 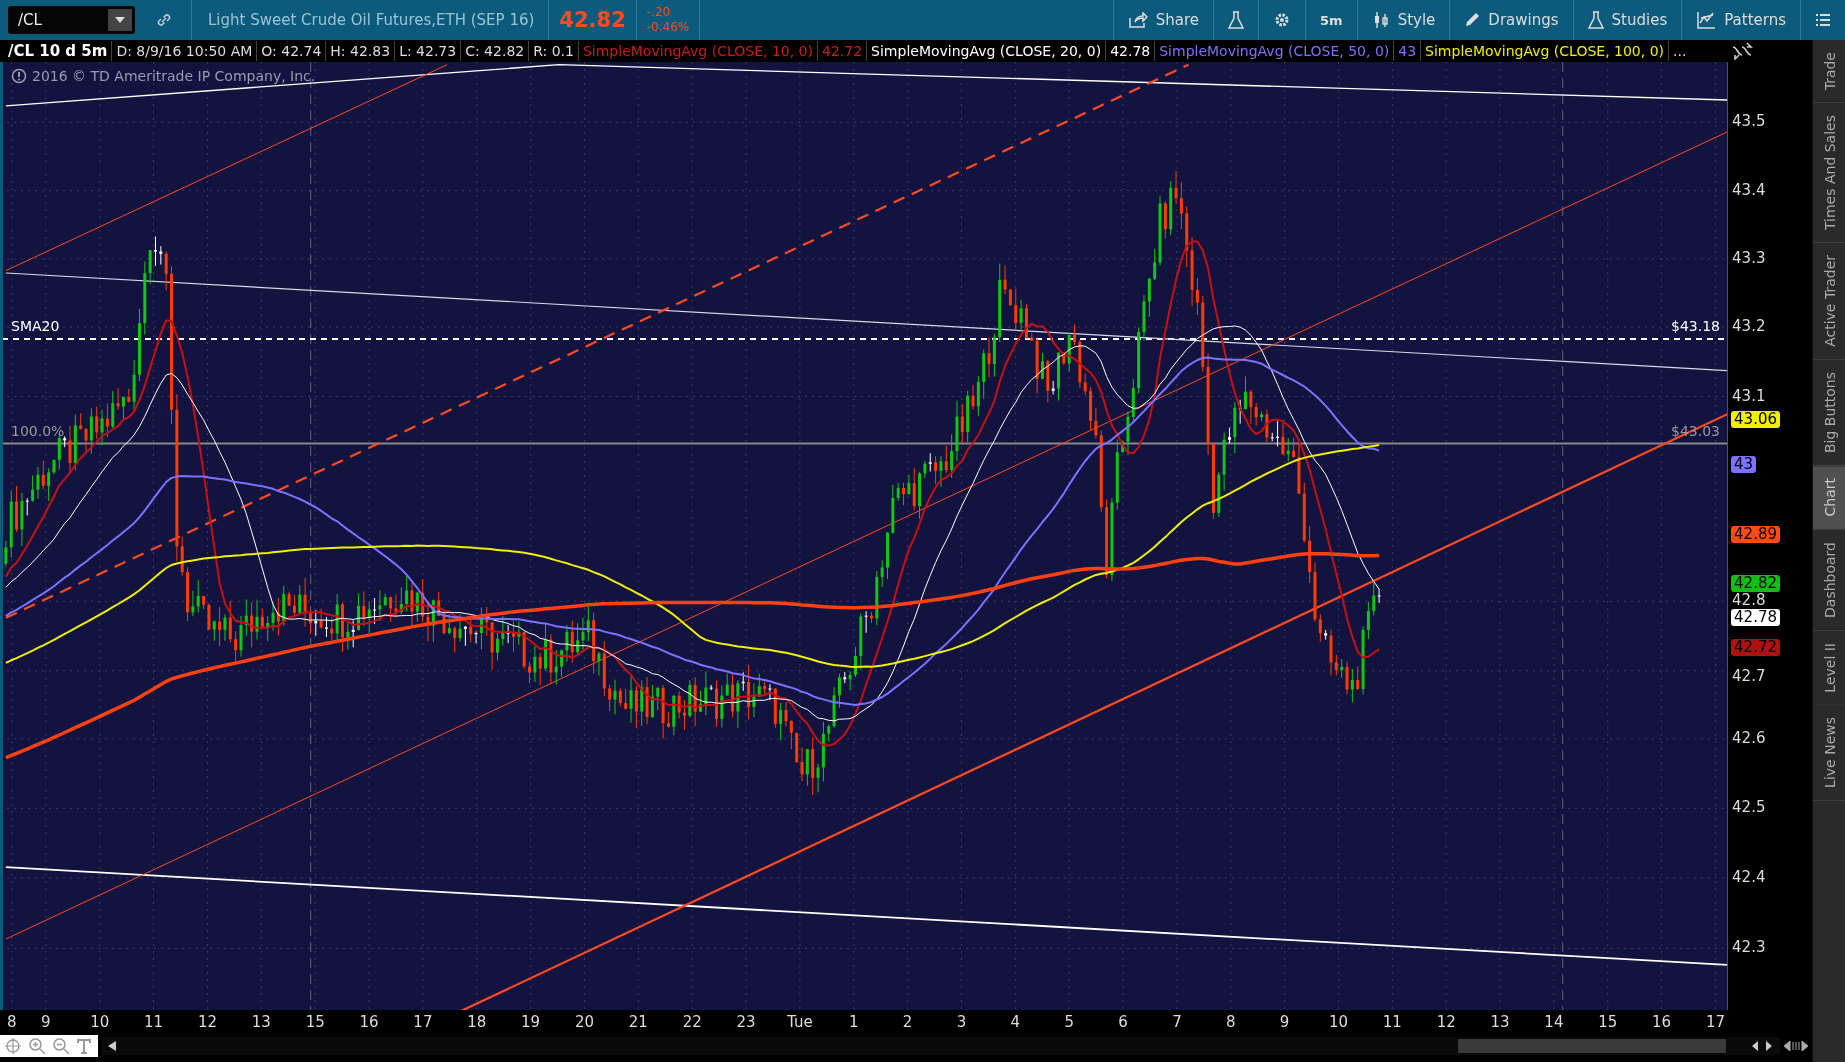 What do you see at coordinates (1749, 676) in the screenshot?
I see `axis-label: 42.7` at bounding box center [1749, 676].